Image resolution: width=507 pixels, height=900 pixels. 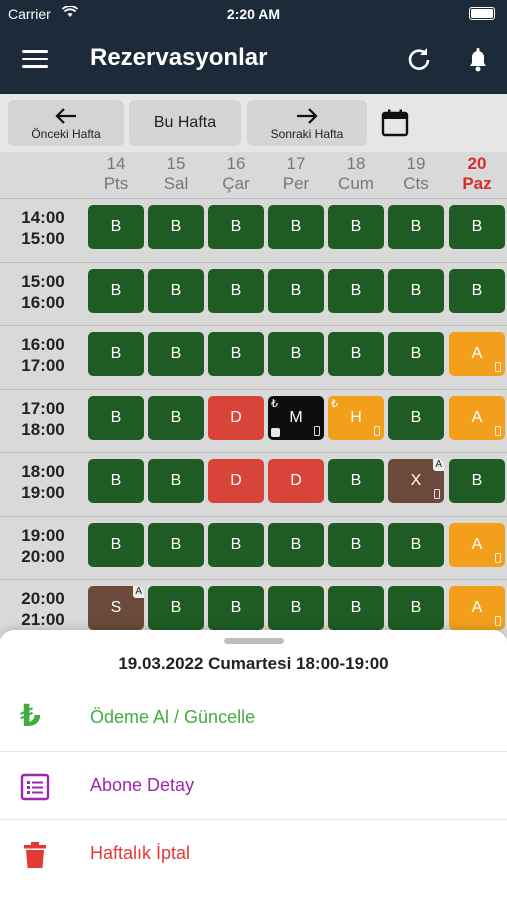 What do you see at coordinates (254, 641) in the screenshot?
I see `sheet-handle` at bounding box center [254, 641].